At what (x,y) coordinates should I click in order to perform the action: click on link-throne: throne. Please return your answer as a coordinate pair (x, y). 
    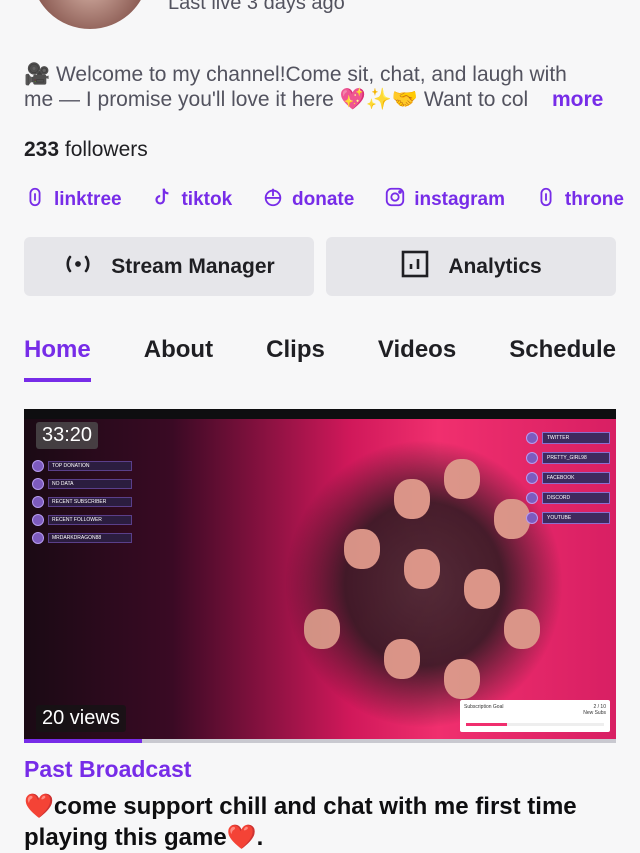
    Looking at the image, I should click on (579, 200).